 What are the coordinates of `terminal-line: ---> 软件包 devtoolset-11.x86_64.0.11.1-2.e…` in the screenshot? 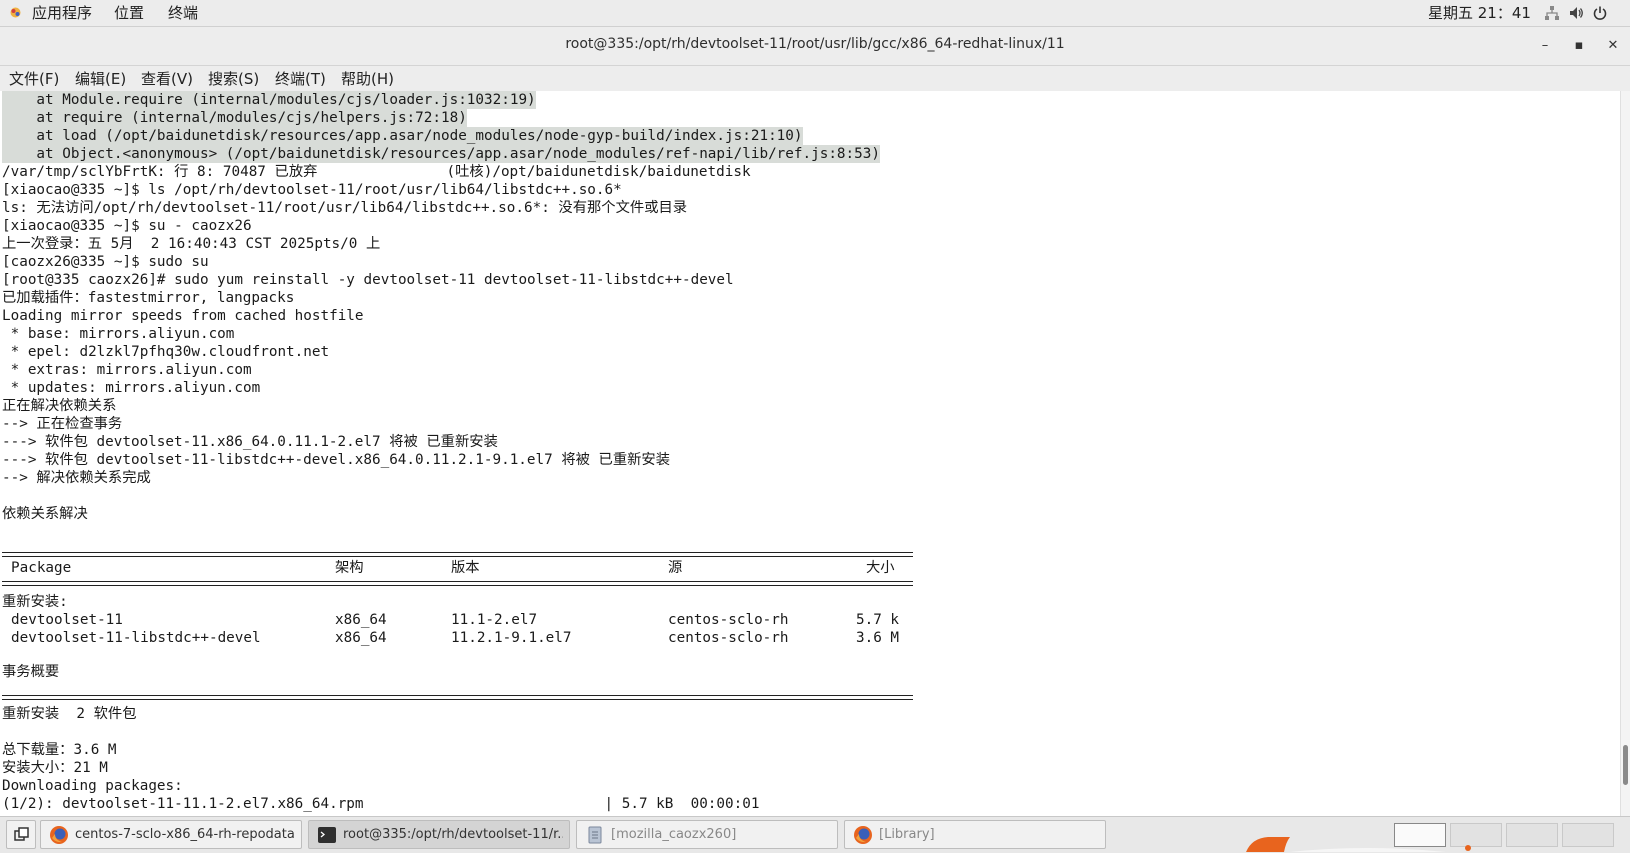 It's located at (250, 442).